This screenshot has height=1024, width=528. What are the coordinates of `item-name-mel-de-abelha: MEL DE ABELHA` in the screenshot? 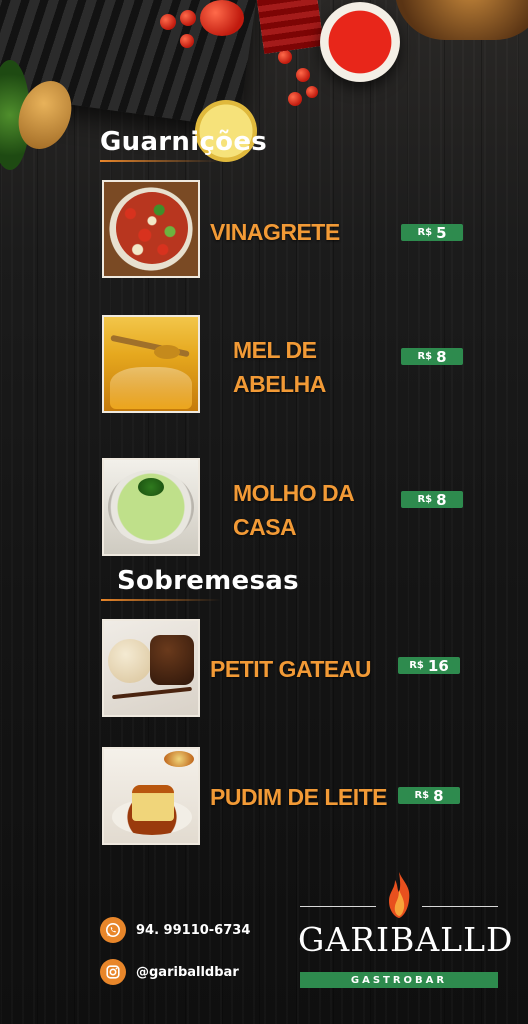 It's located at (279, 367).